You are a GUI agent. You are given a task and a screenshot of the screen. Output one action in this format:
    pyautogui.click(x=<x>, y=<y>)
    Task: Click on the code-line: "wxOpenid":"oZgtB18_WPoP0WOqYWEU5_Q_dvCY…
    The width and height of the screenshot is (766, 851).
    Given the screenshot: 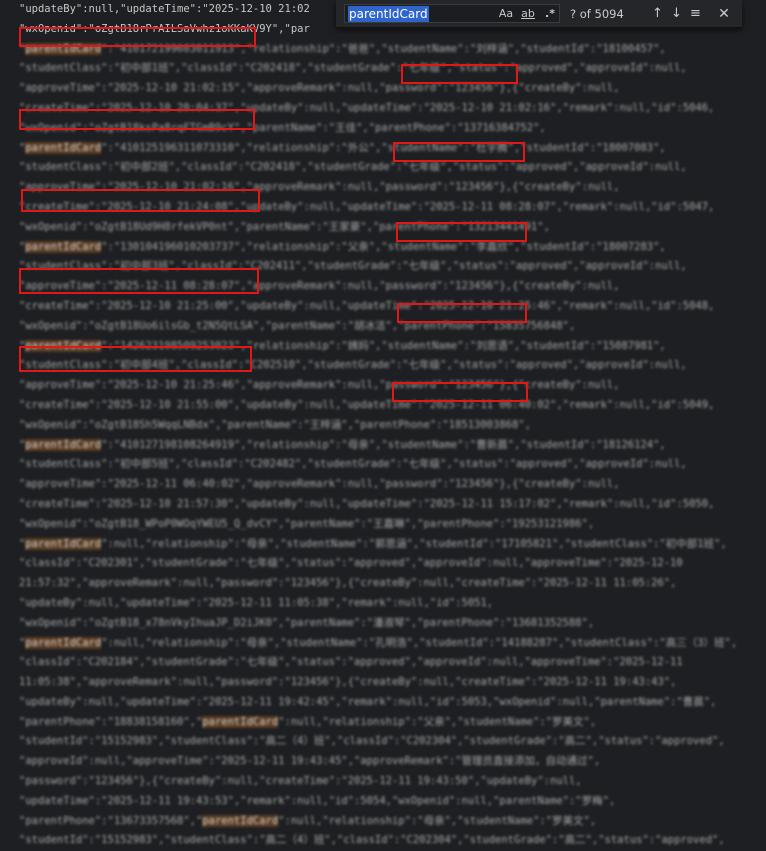 What is the action you would take?
    pyautogui.click(x=307, y=523)
    